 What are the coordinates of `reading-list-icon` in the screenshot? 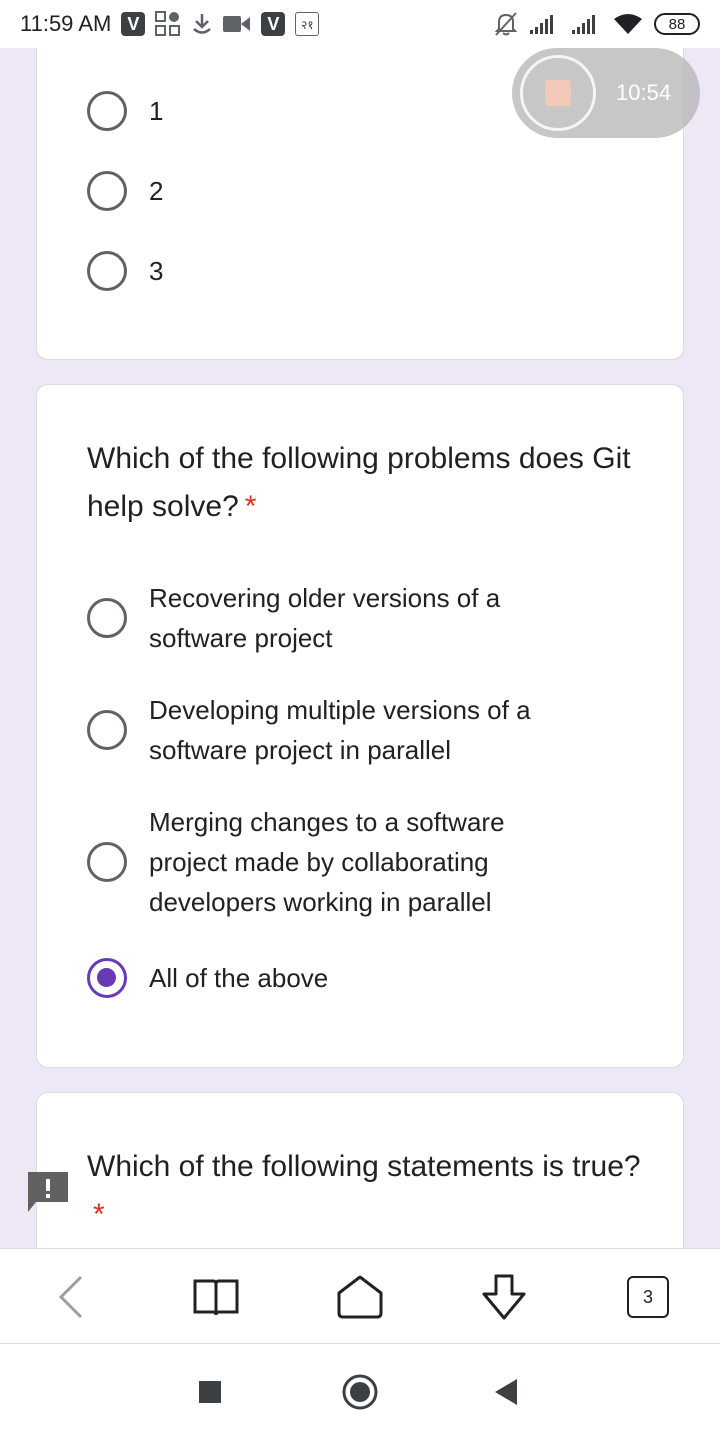 It's located at (216, 1297).